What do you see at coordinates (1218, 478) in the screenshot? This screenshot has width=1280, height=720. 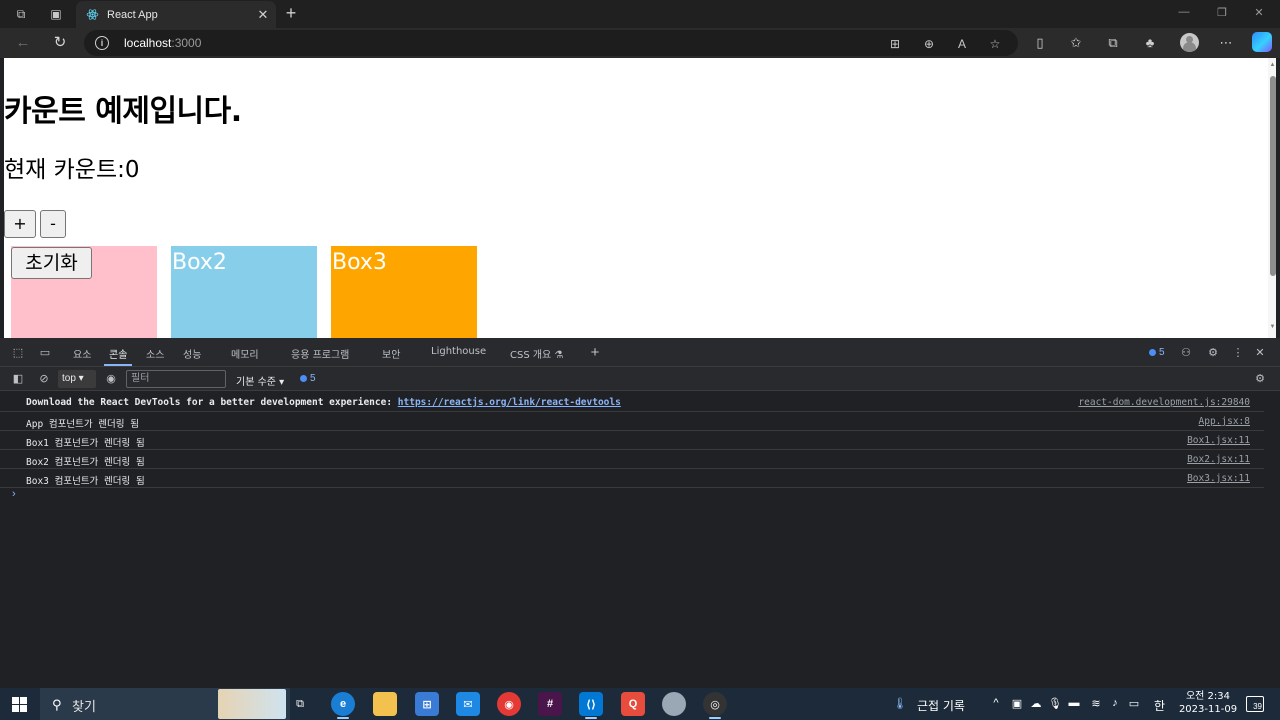 I see `log-source-link: Box3.jsx:11` at bounding box center [1218, 478].